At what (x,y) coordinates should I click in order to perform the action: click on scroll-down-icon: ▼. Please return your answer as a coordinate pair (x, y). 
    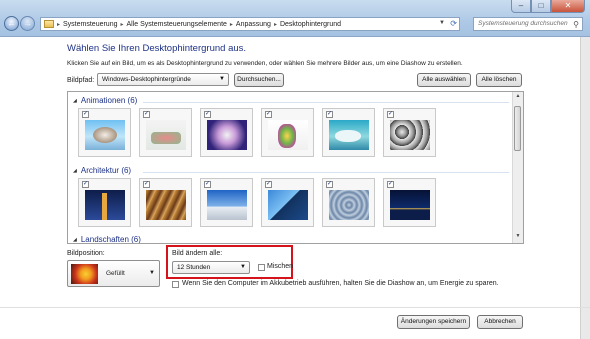
    Looking at the image, I should click on (518, 237).